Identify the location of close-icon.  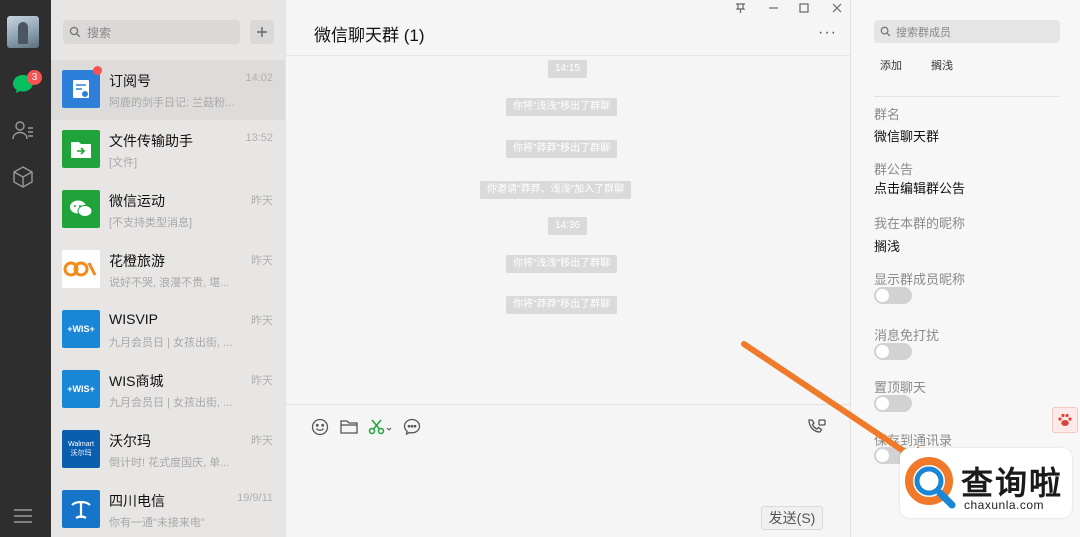
(837, 9).